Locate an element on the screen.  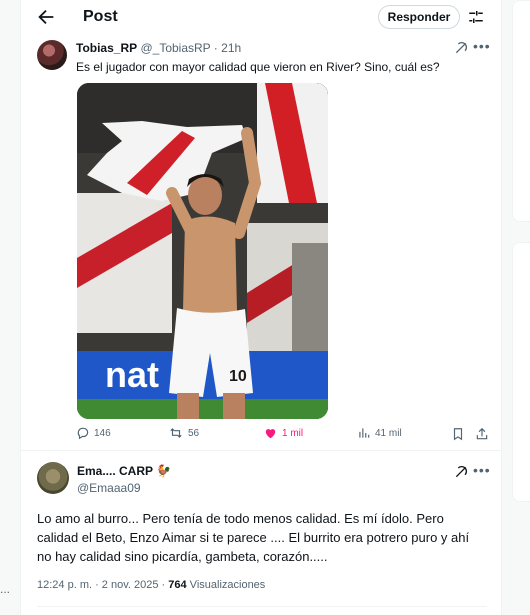
right-sidebar-edge is located at coordinates (521, 307).